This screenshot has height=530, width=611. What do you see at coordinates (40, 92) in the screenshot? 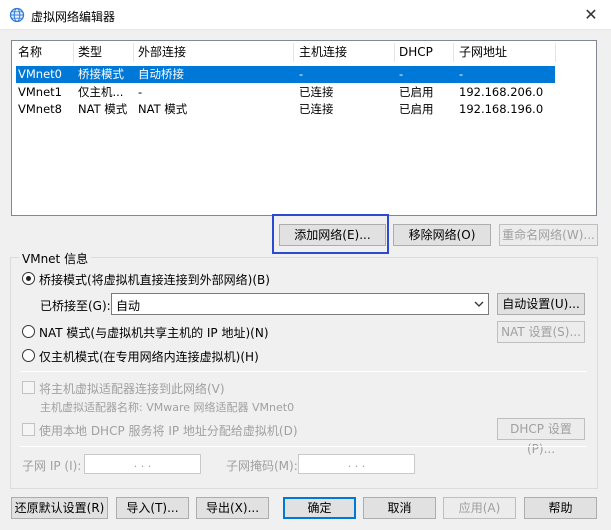
I see `cell-name: VMnet1` at bounding box center [40, 92].